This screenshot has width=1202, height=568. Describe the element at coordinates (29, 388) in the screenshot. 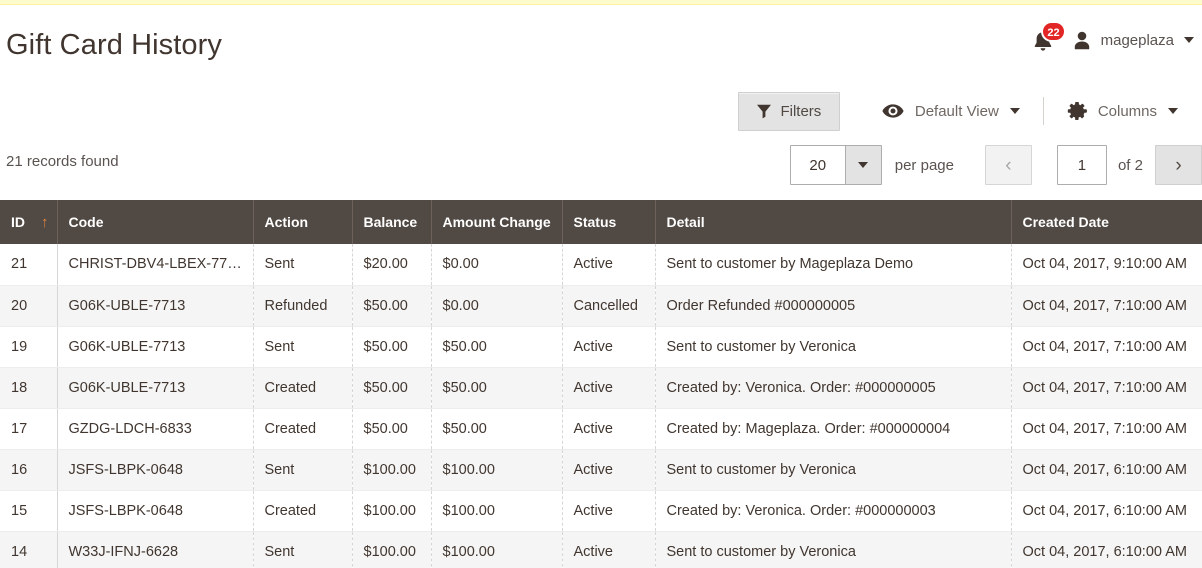

I see `cell-id: 18` at that location.